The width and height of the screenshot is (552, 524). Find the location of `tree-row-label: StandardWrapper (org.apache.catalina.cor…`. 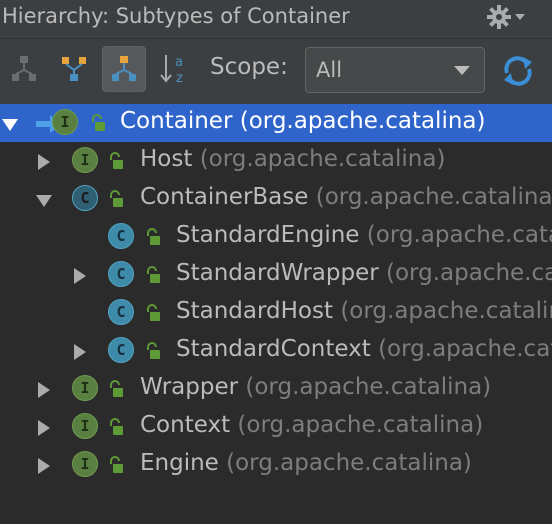

tree-row-label: StandardWrapper (org.apache.catalina.cor… is located at coordinates (364, 273).